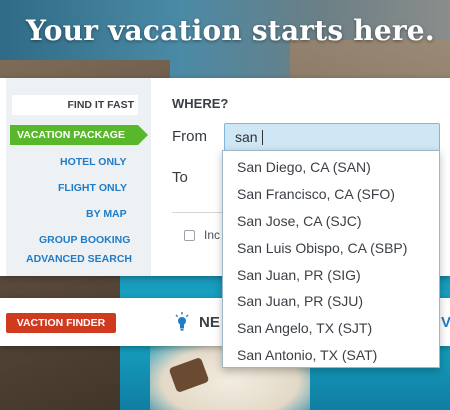 This screenshot has height=410, width=450. I want to click on form-divider, so click(197, 212).